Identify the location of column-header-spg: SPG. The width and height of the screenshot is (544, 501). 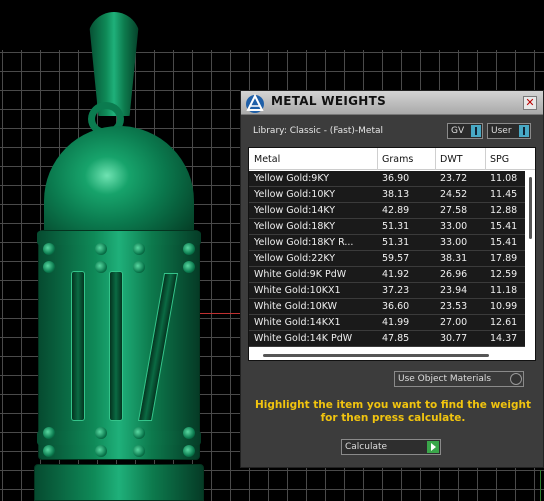
(499, 159).